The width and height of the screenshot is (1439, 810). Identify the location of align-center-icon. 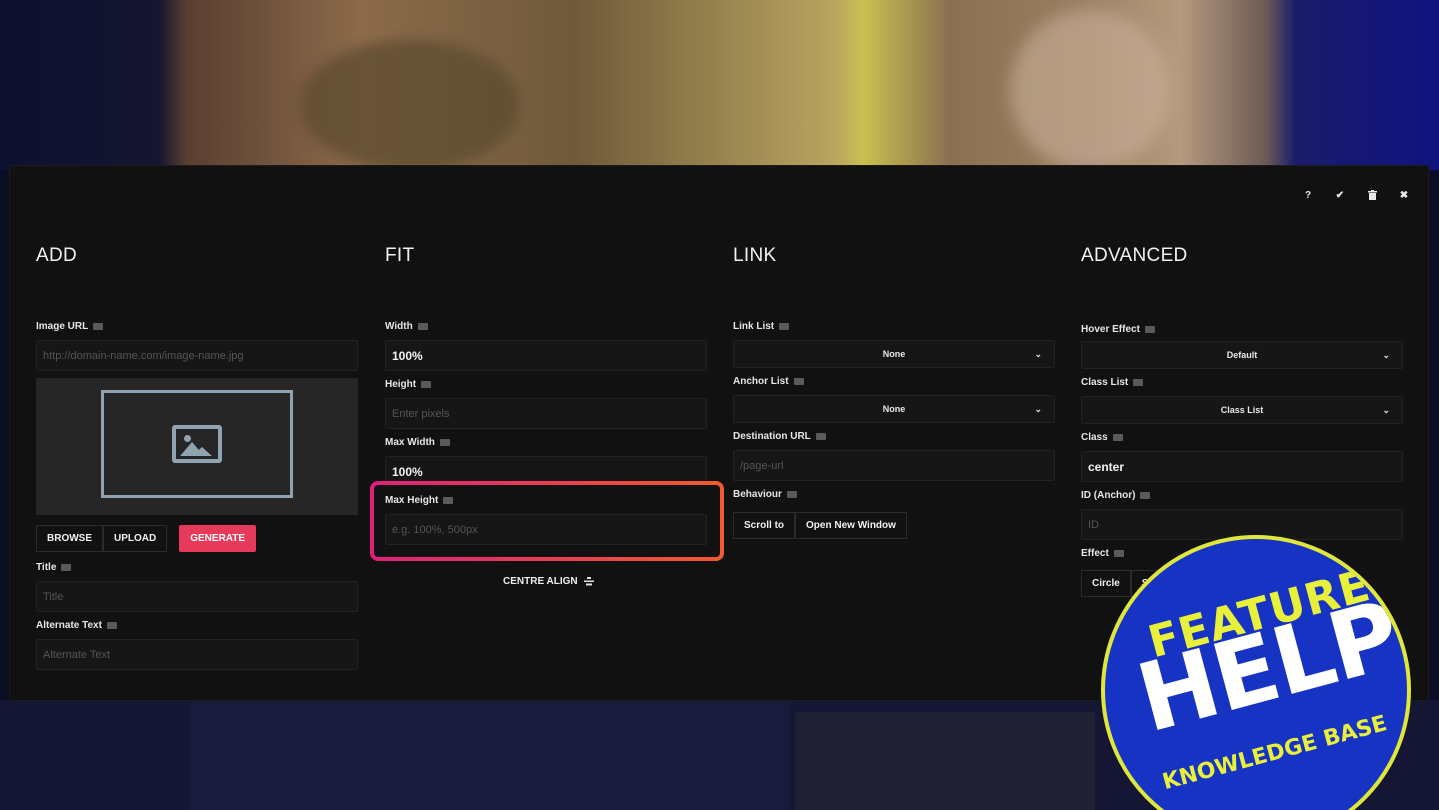
(588, 581).